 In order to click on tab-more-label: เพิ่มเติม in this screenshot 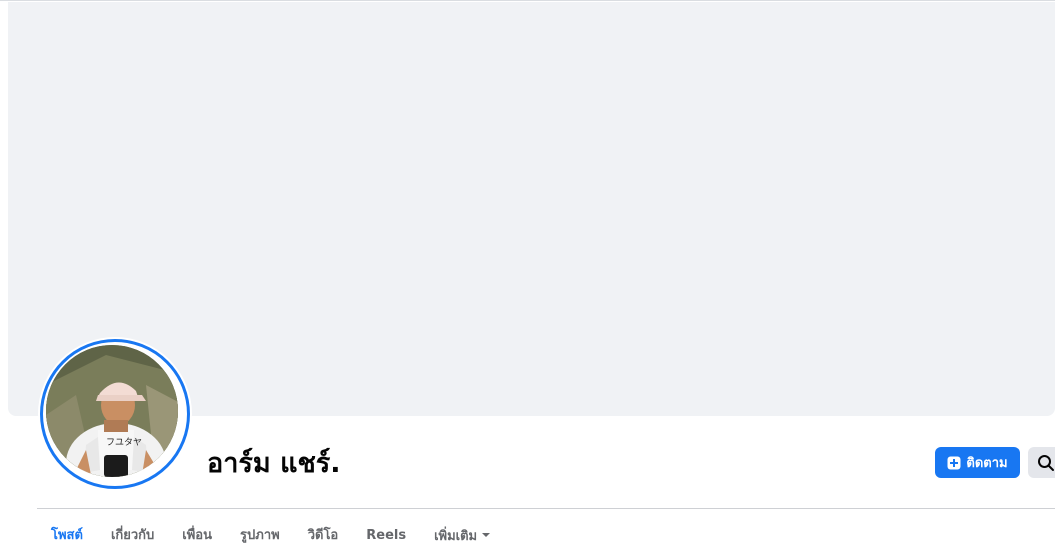, I will do `click(456, 536)`.